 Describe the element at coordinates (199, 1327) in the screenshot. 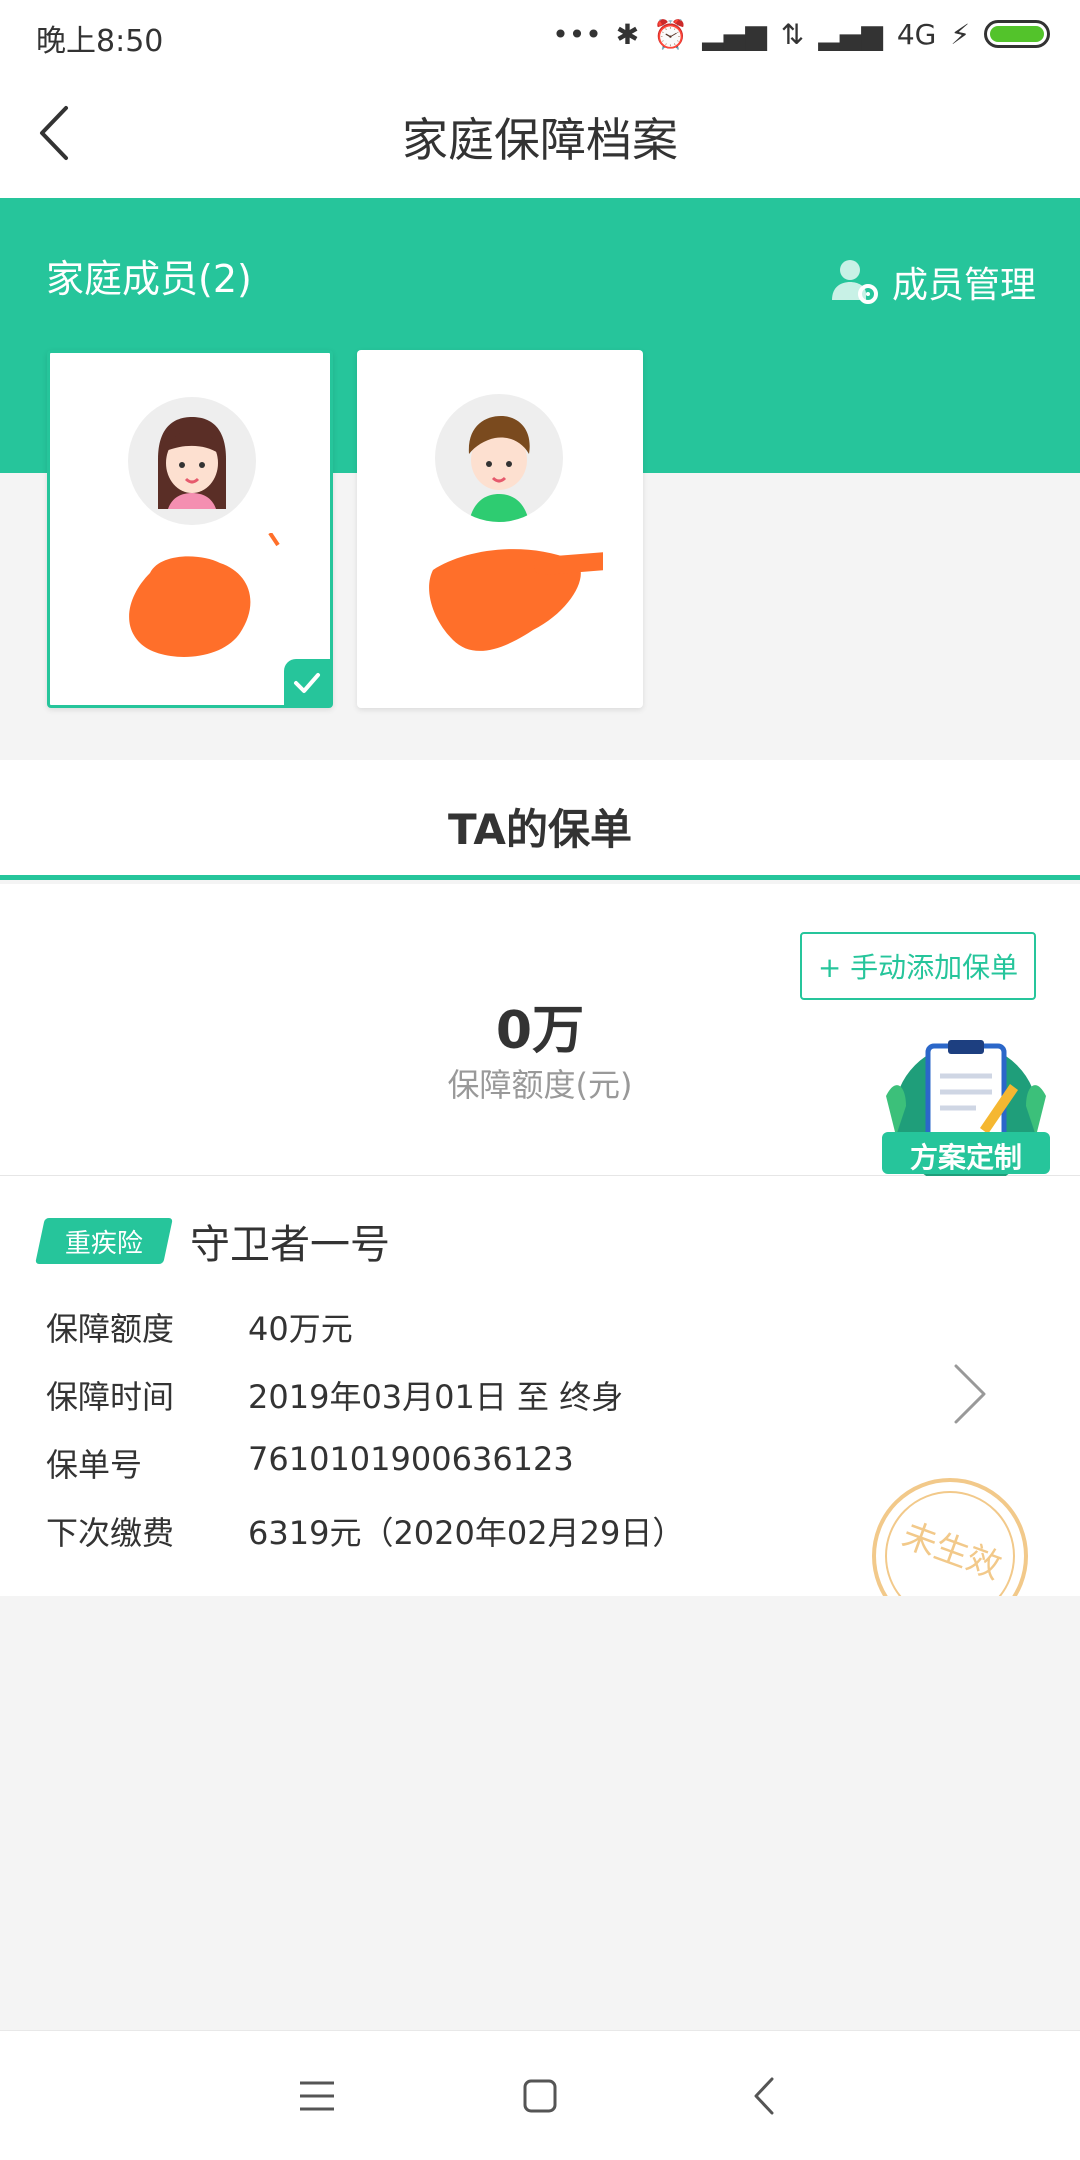

I see `policy-row: 保障额度 40万元` at that location.